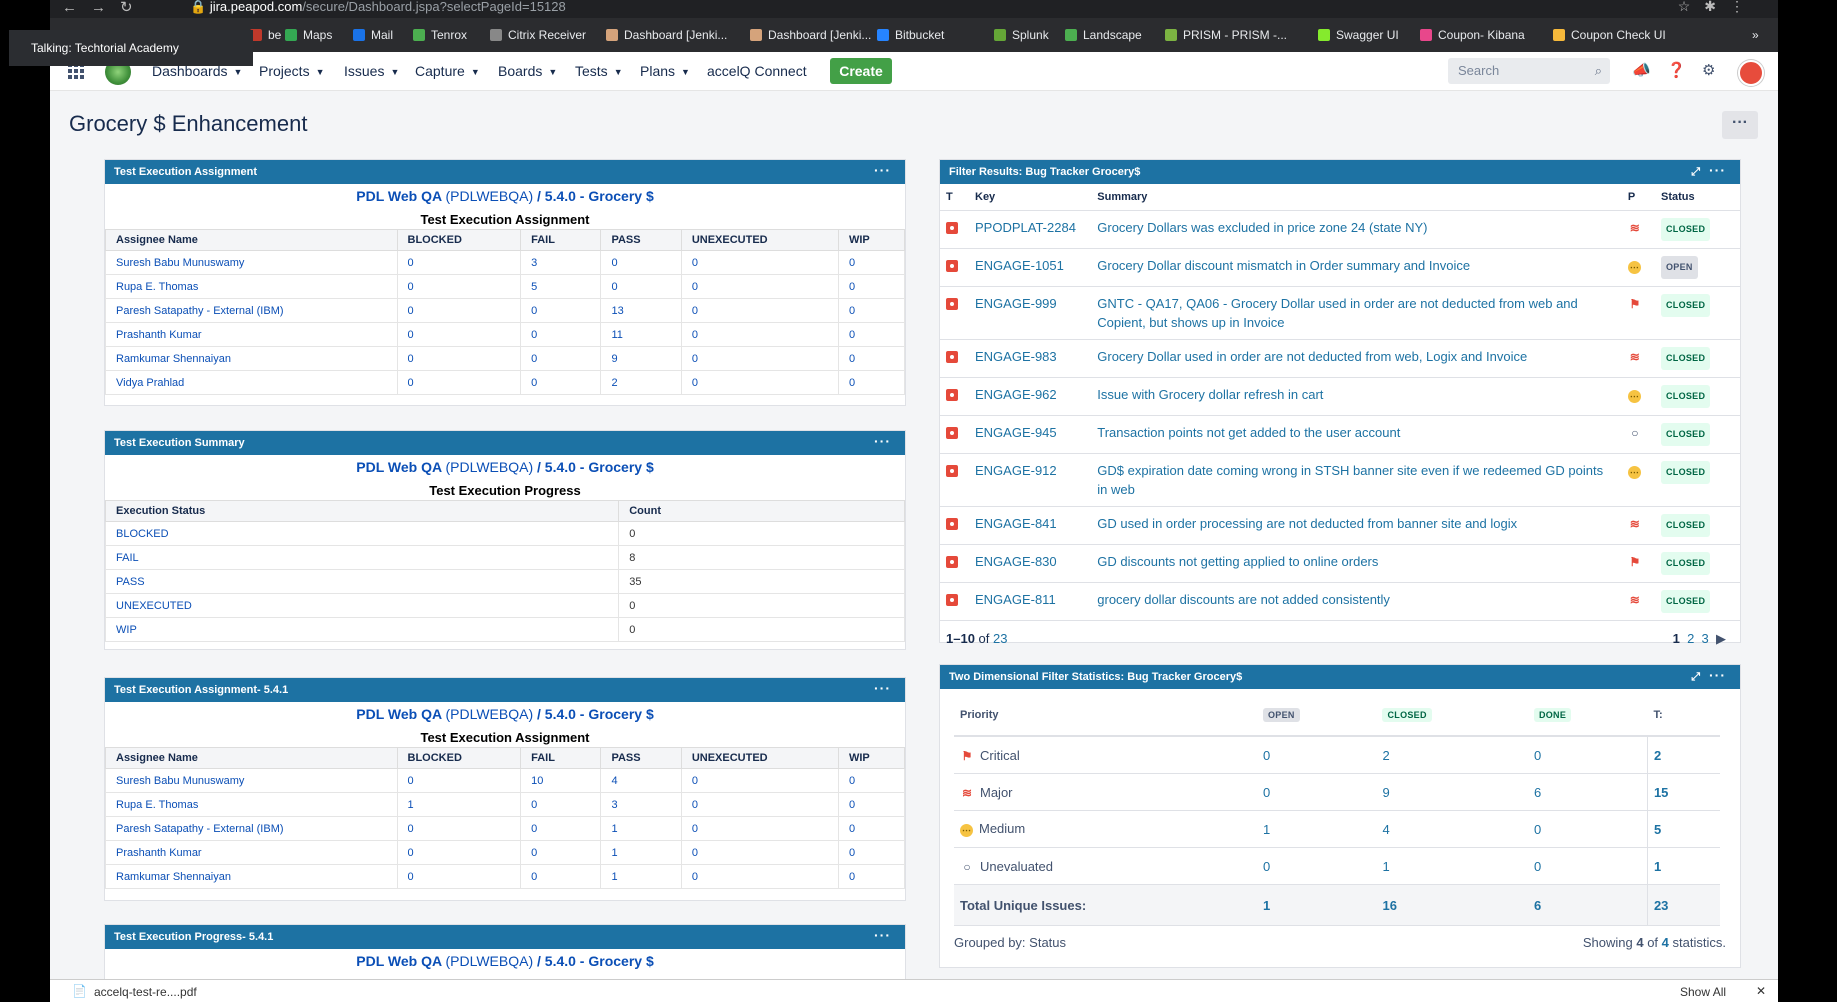  What do you see at coordinates (1356, 197) in the screenshot?
I see `column-header: Summary` at bounding box center [1356, 197].